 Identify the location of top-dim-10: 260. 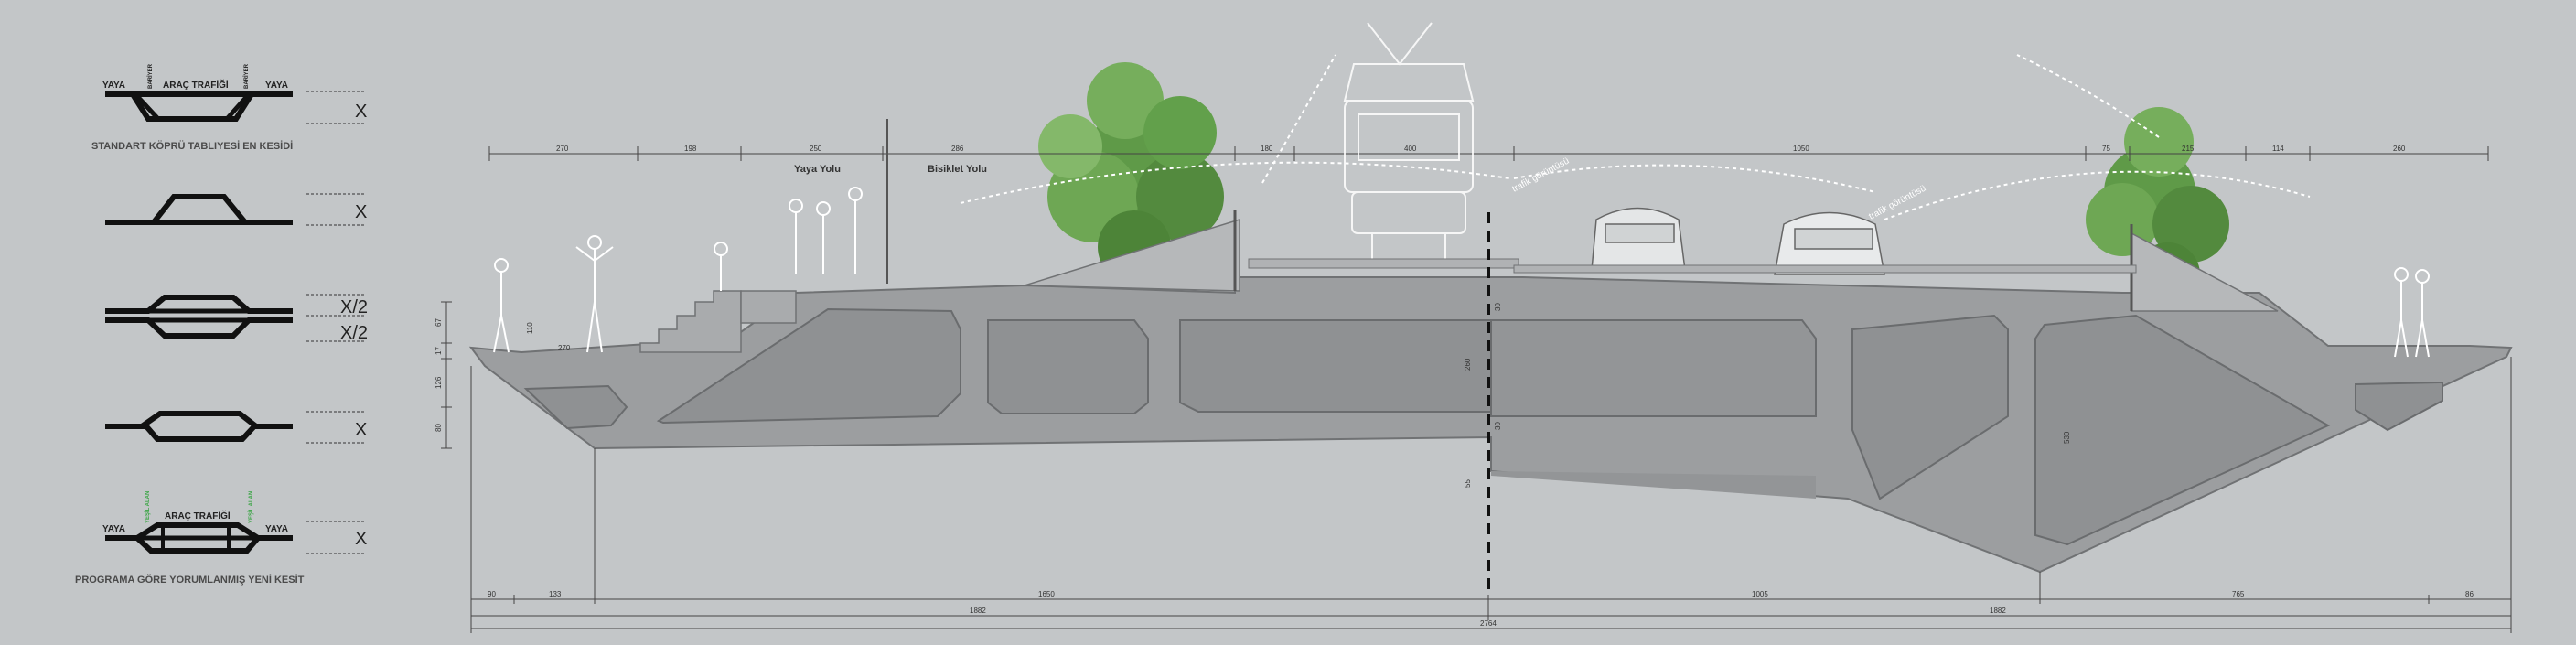
(2400, 149).